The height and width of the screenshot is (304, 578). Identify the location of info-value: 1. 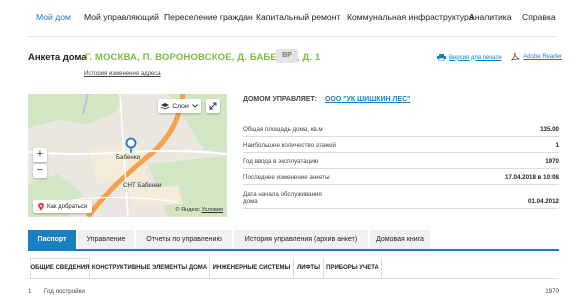
(557, 145).